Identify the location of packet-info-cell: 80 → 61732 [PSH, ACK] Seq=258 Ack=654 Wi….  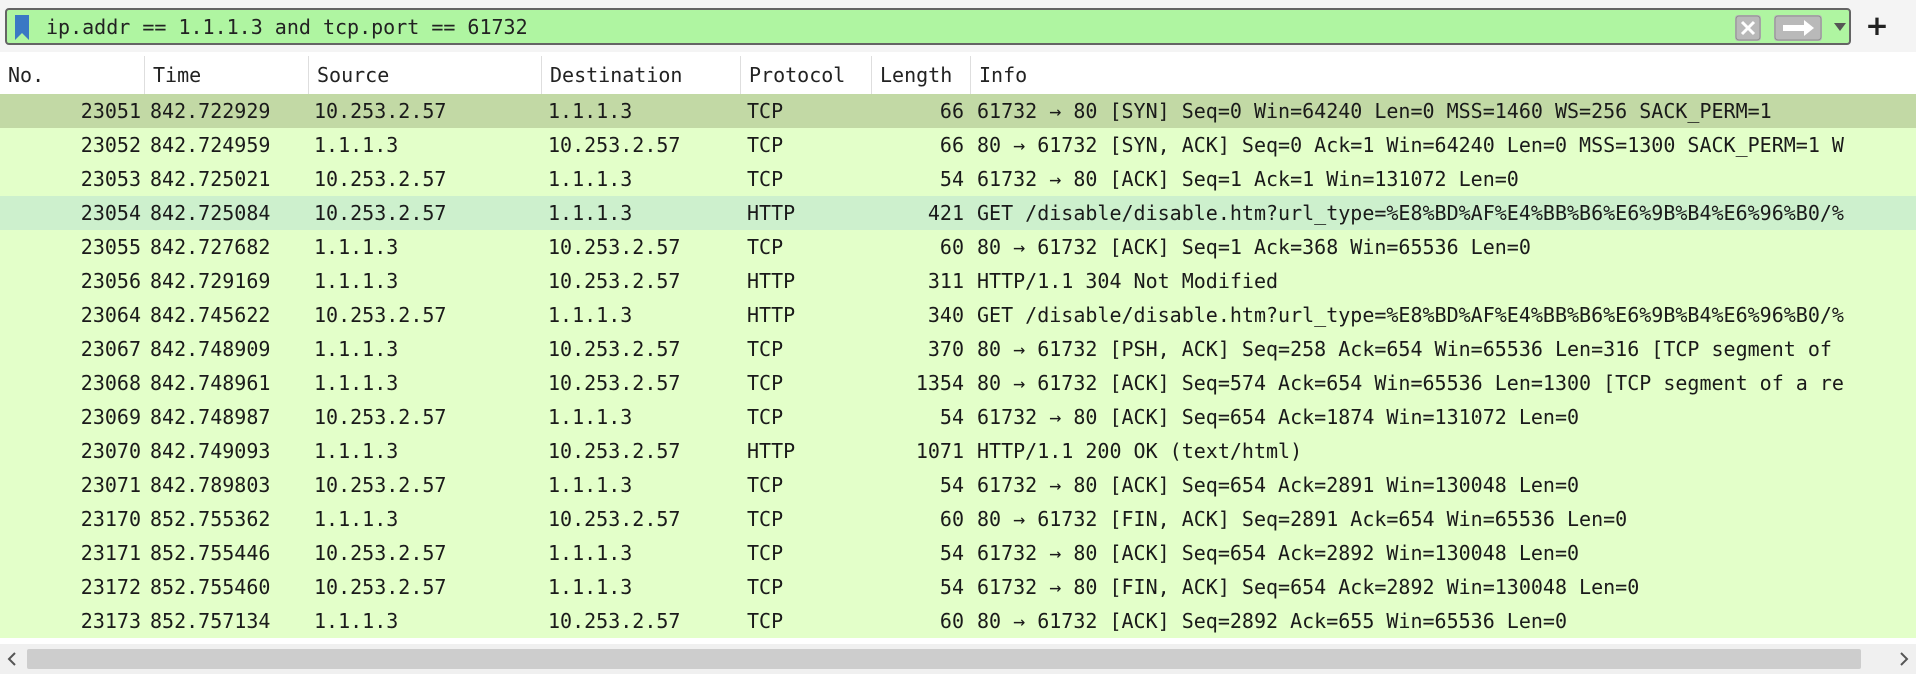
(1404, 349).